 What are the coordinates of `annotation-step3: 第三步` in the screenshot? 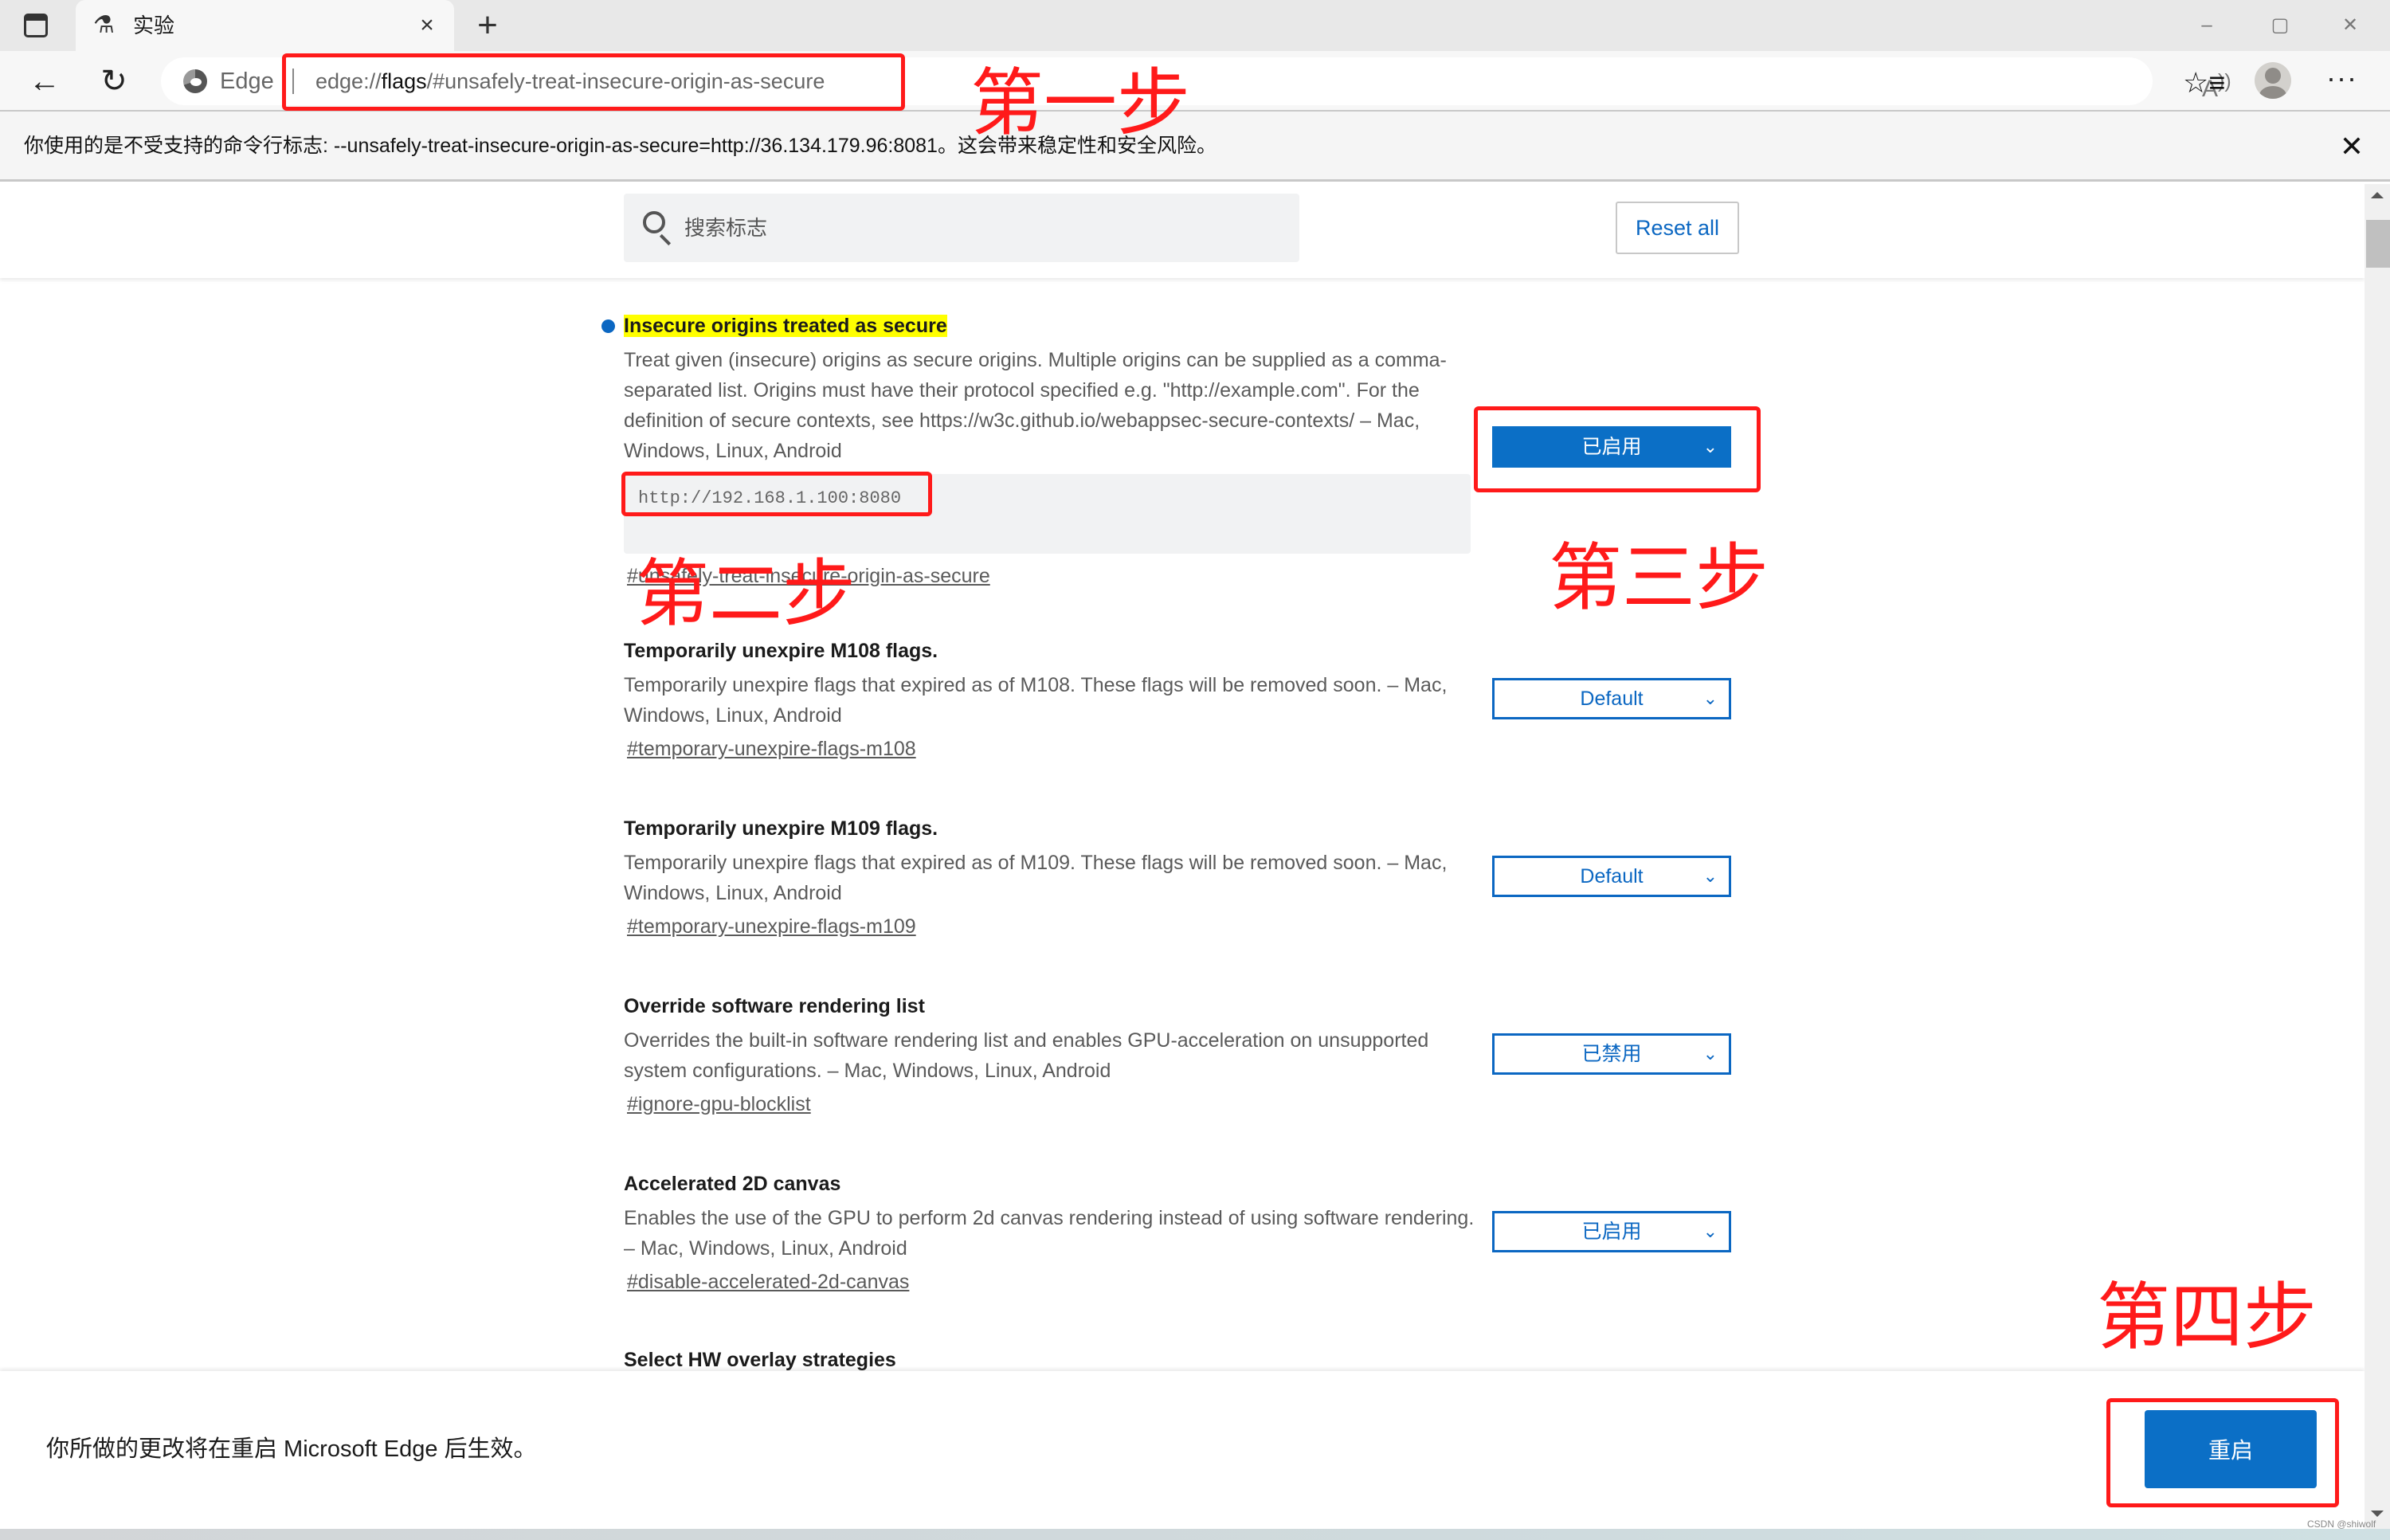 It's located at (1659, 578).